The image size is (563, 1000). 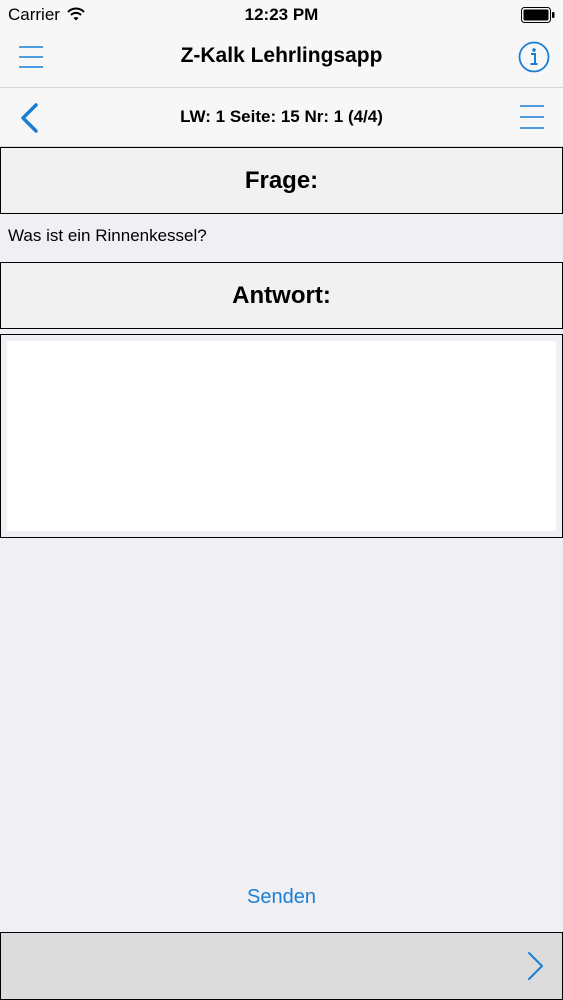 What do you see at coordinates (281, 966) in the screenshot?
I see `bottom-bar` at bounding box center [281, 966].